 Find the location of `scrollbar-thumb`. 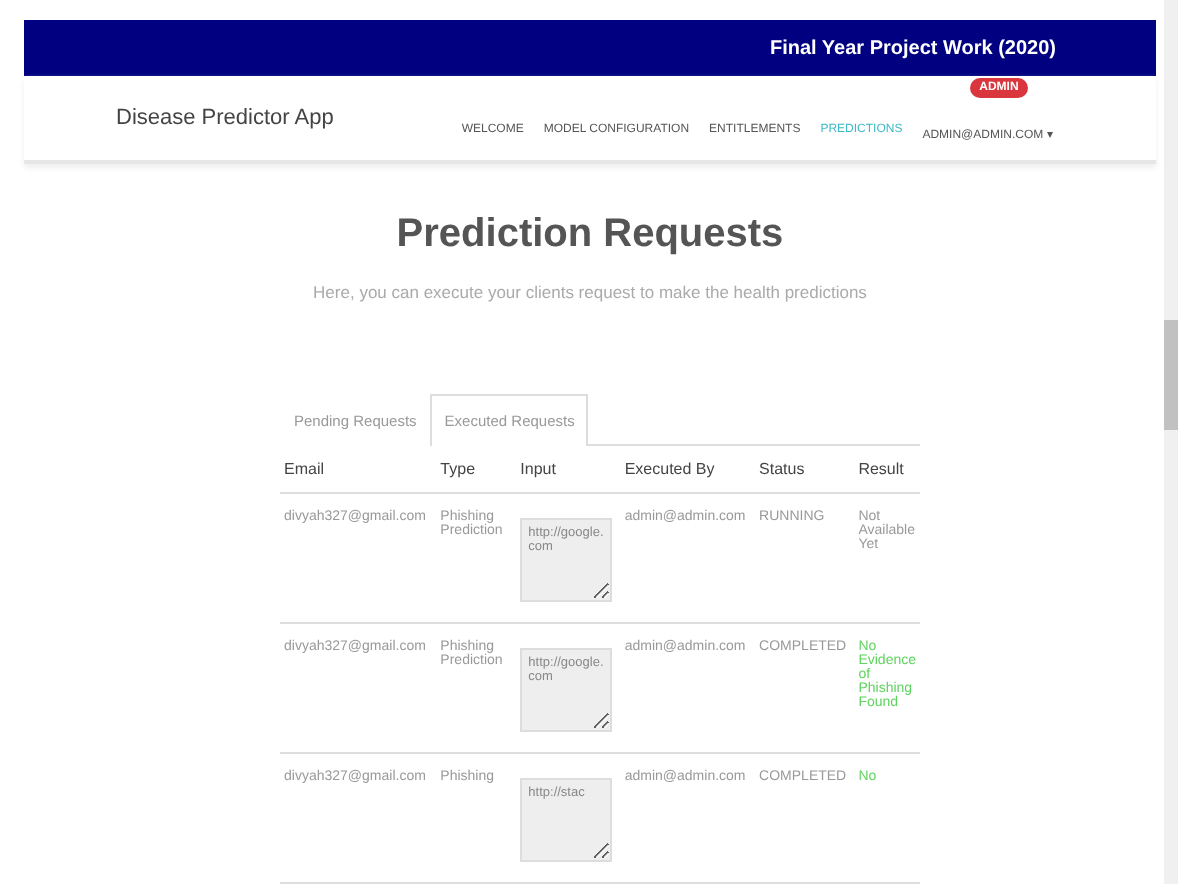

scrollbar-thumb is located at coordinates (1171, 375).